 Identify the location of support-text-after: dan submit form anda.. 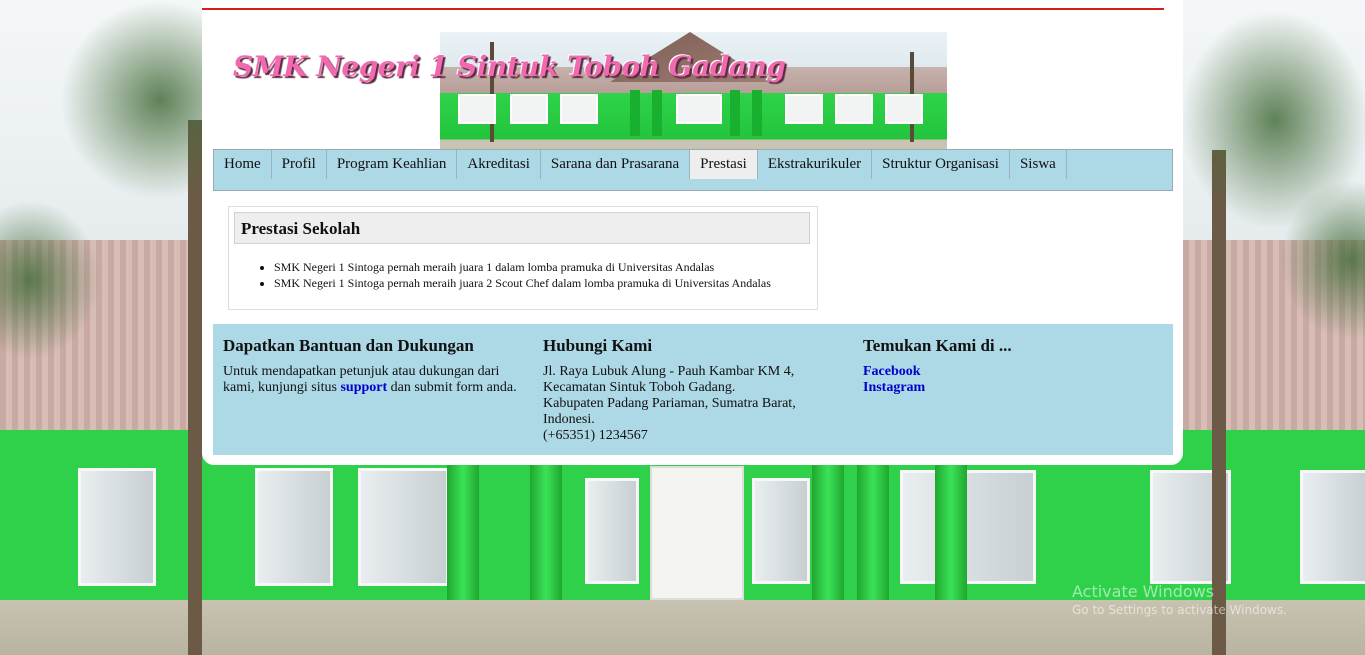
(452, 387).